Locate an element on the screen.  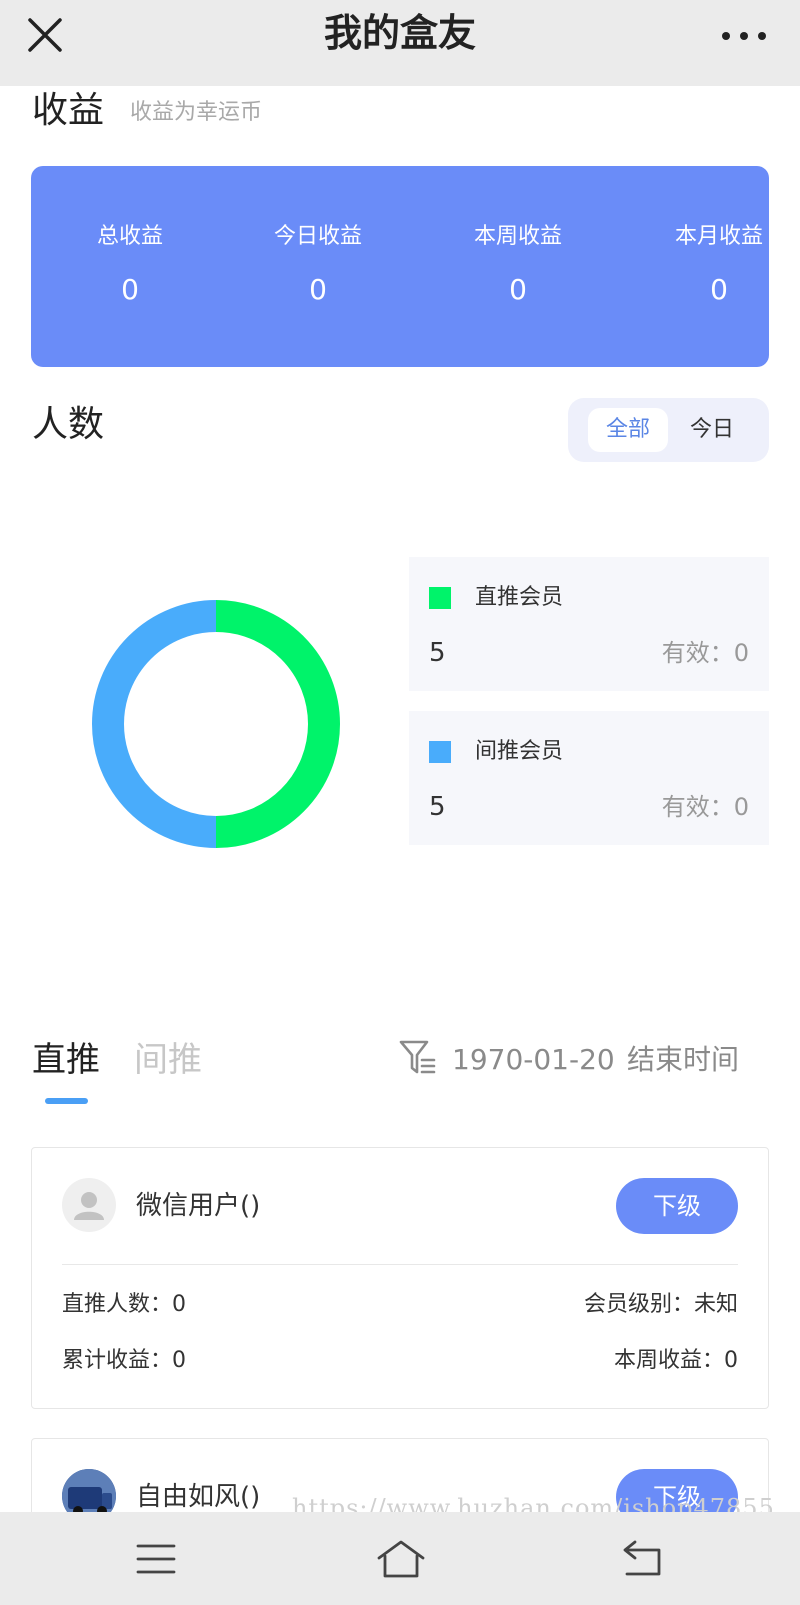
start-date-picker: 1970-01-20 is located at coordinates (533, 1060).